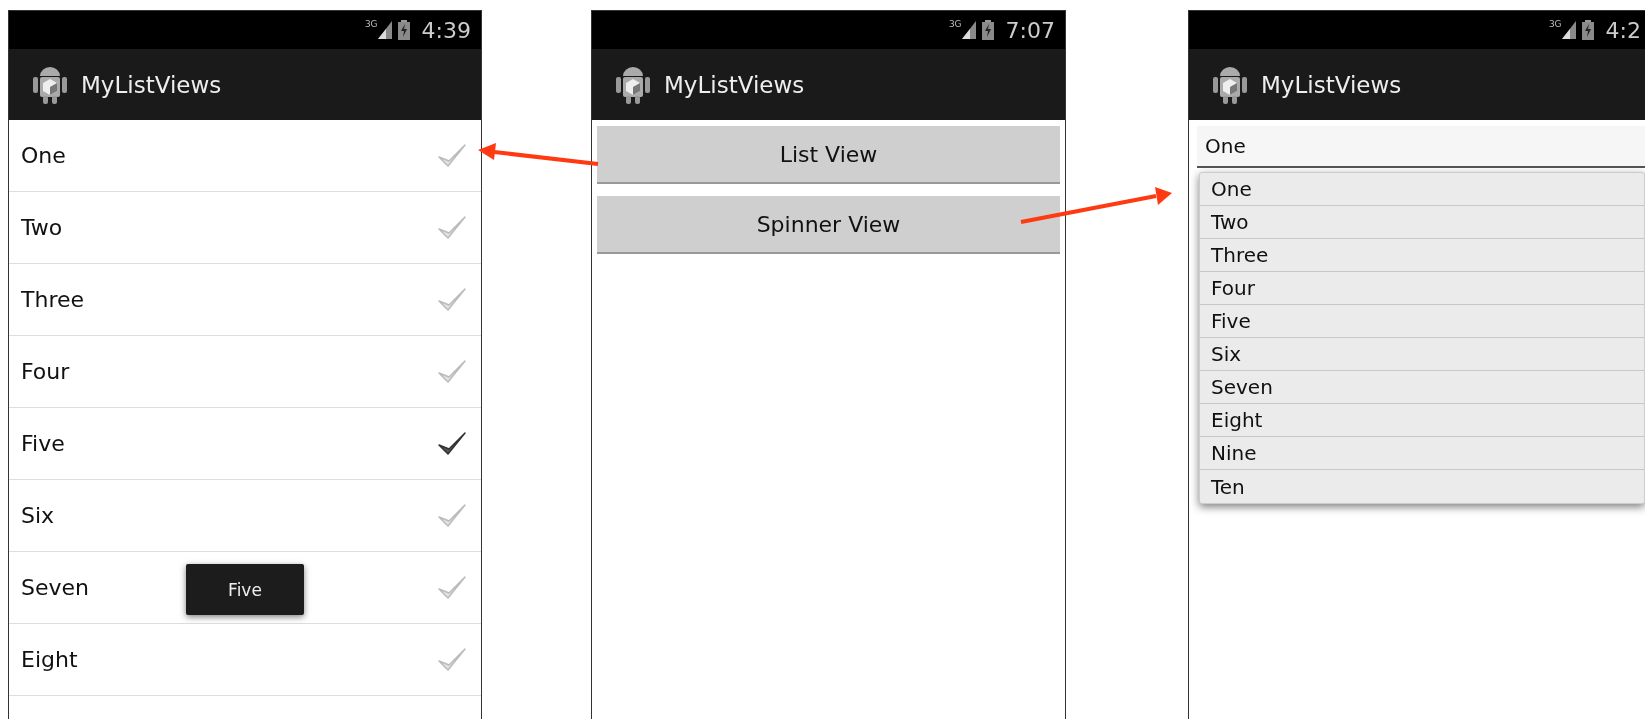  I want to click on clock: 4:39, so click(446, 30).